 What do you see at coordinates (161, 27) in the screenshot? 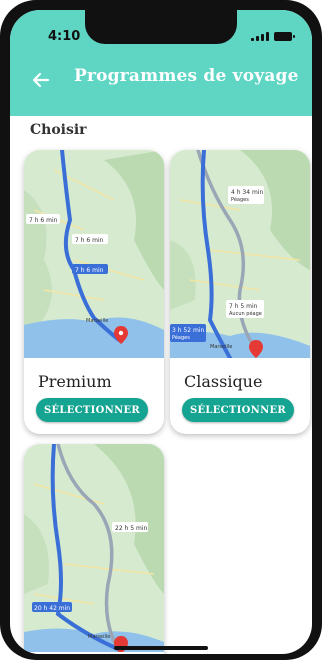
I see `camera-notch` at bounding box center [161, 27].